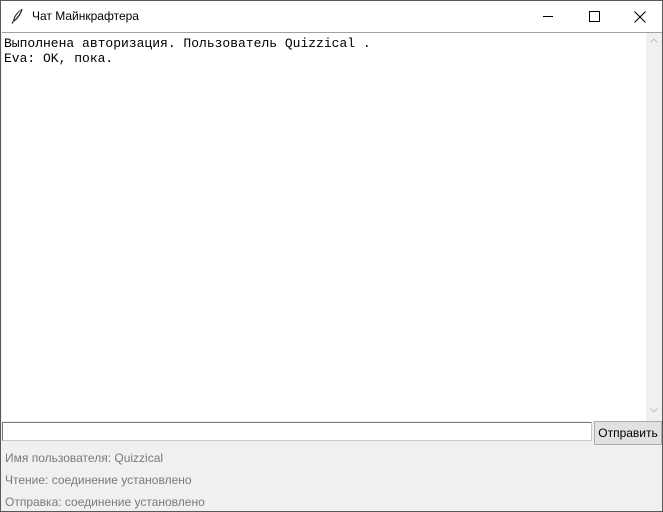  Describe the element at coordinates (297, 431) in the screenshot. I see `message-input` at that location.